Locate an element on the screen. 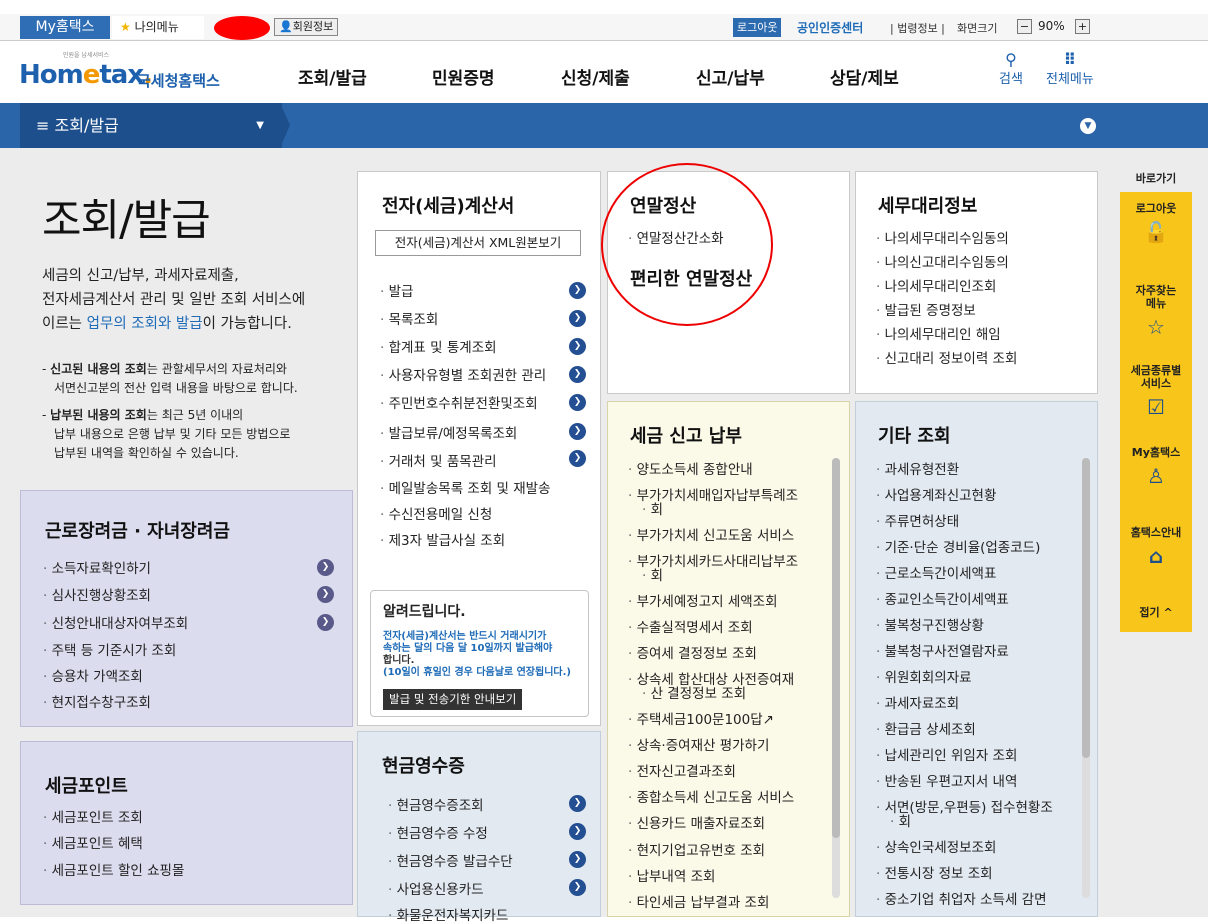 This screenshot has width=1208, height=924. point-item-benefit: 세금포인트 혜택 is located at coordinates (93, 842).